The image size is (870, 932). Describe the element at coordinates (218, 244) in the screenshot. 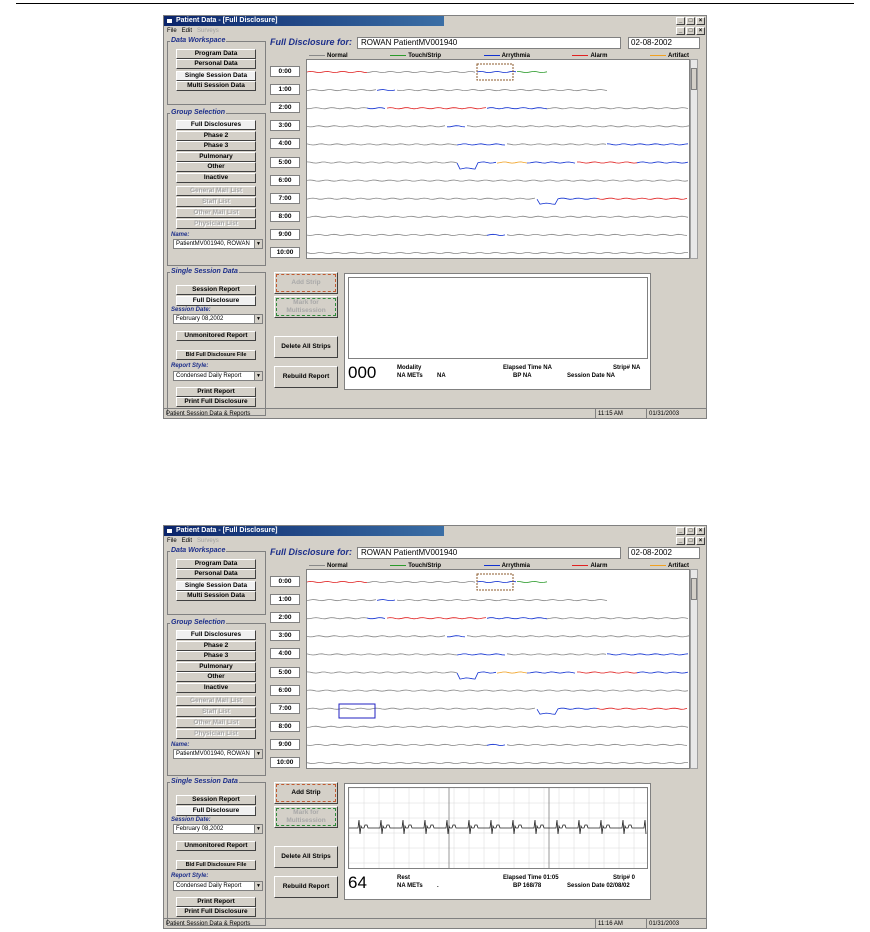

I see `name-select: PatientMV001940, ROWAN ▼` at that location.